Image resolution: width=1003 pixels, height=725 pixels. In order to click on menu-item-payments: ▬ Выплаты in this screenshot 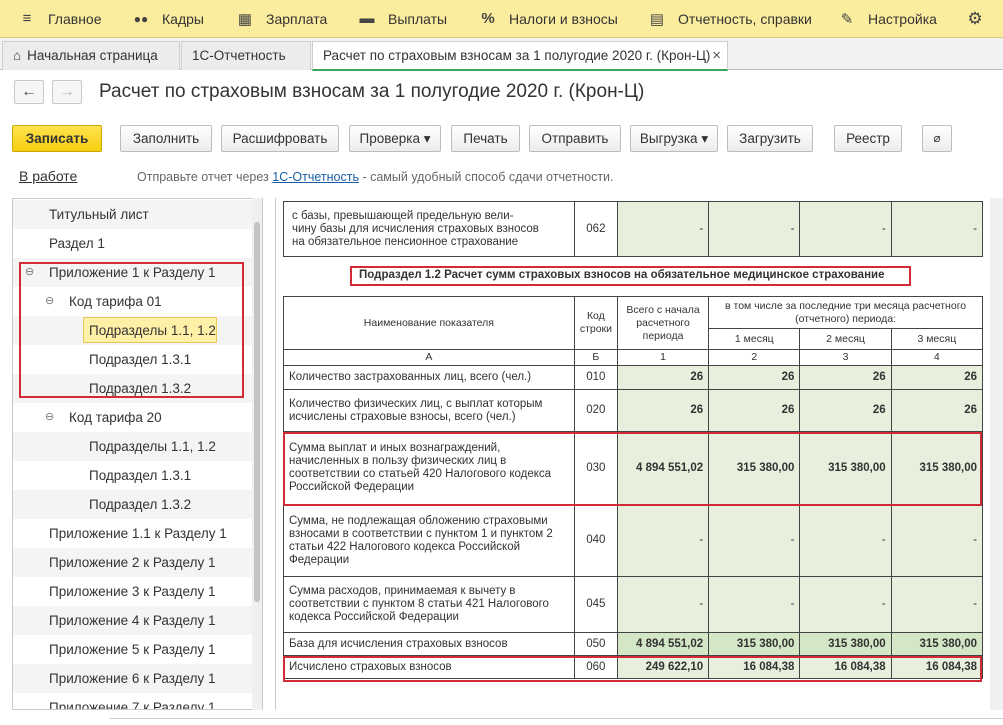, I will do `click(403, 19)`.